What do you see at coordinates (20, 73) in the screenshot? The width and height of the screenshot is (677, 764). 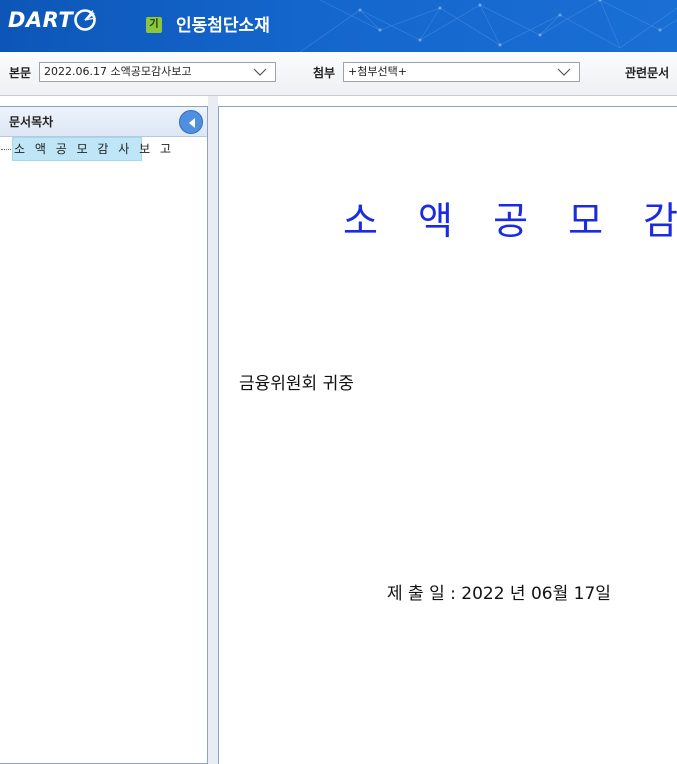 I see `main-doc-label: 본문` at bounding box center [20, 73].